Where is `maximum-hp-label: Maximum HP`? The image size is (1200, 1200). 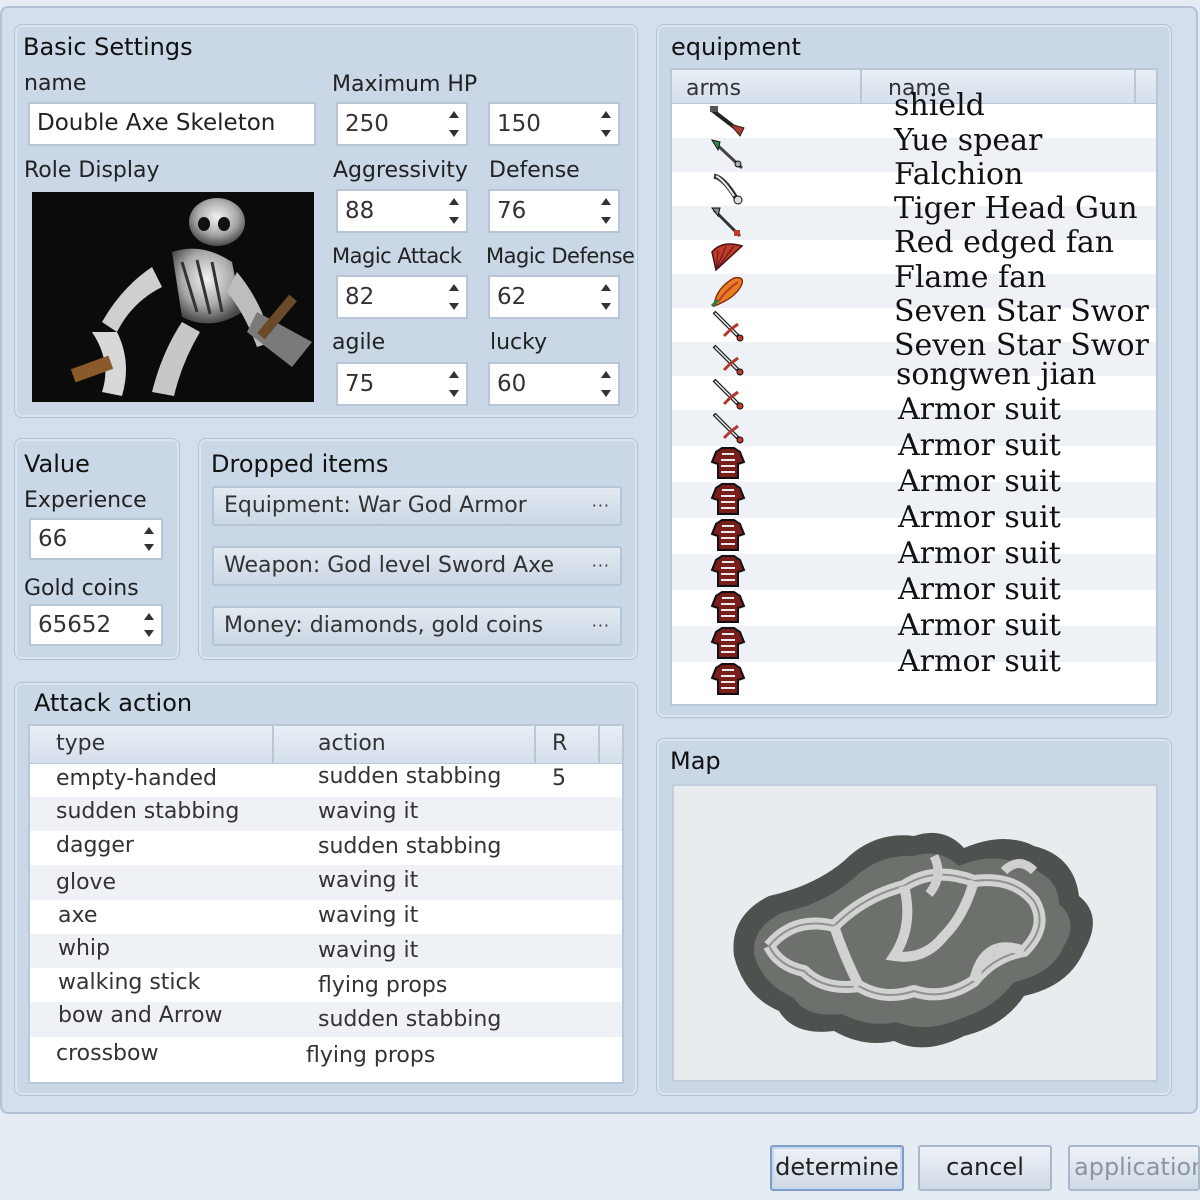 maximum-hp-label: Maximum HP is located at coordinates (405, 84).